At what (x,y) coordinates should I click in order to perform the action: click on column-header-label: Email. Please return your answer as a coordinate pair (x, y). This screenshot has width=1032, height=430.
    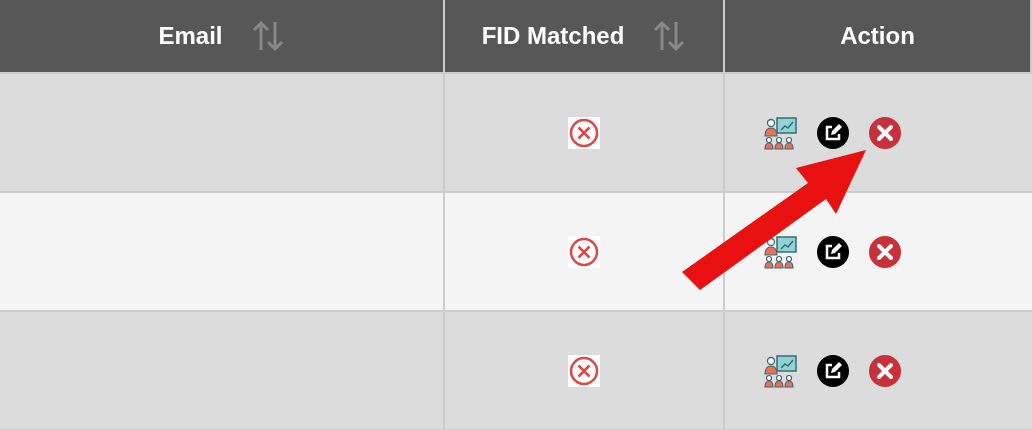
    Looking at the image, I should click on (190, 36).